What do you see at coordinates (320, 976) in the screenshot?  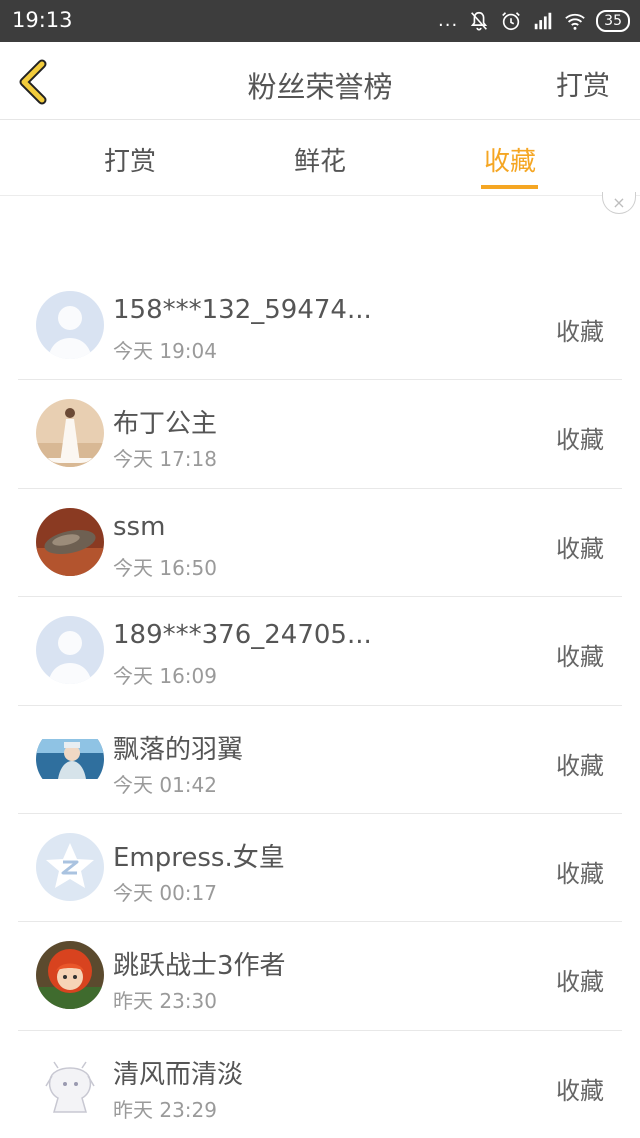 I see `list-item: 跳跃战士3作者 昨天 23:30 收藏` at bounding box center [320, 976].